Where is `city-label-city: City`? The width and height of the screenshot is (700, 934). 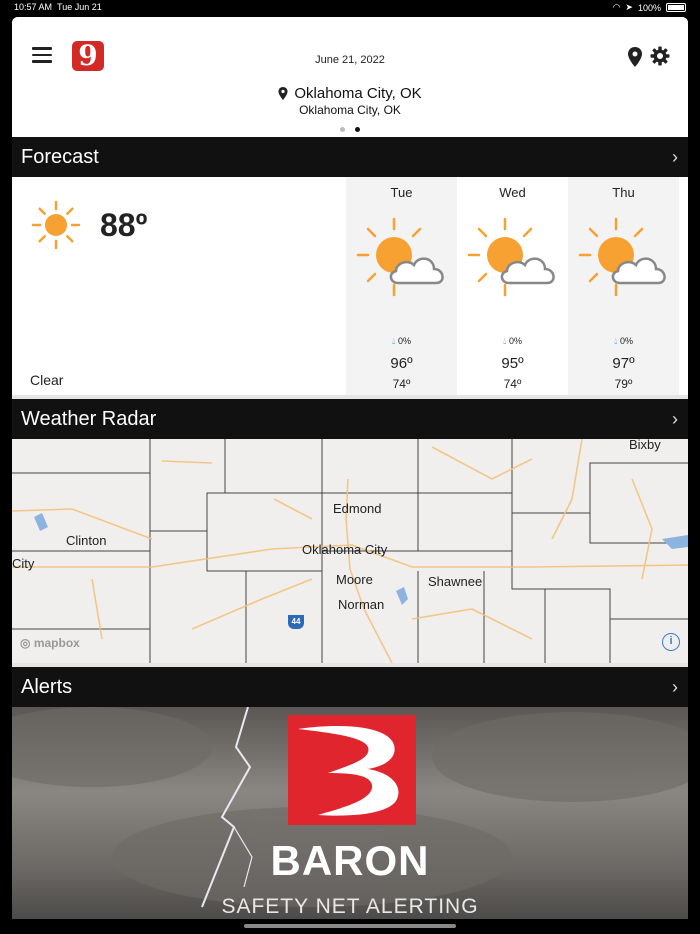 city-label-city: City is located at coordinates (23, 563).